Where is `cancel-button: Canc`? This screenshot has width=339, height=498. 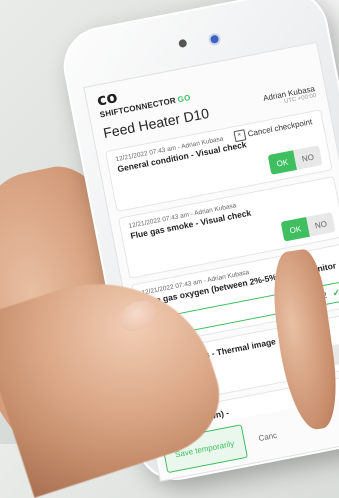 cancel-button: Canc is located at coordinates (264, 437).